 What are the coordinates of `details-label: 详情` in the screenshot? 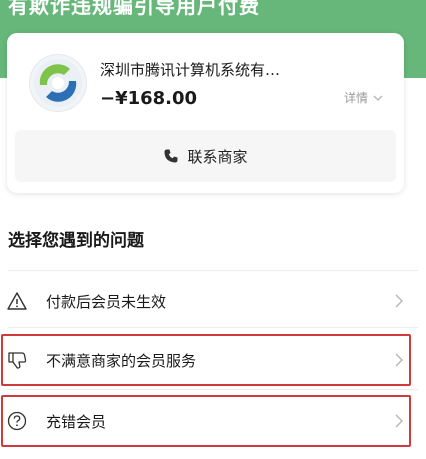 It's located at (355, 98).